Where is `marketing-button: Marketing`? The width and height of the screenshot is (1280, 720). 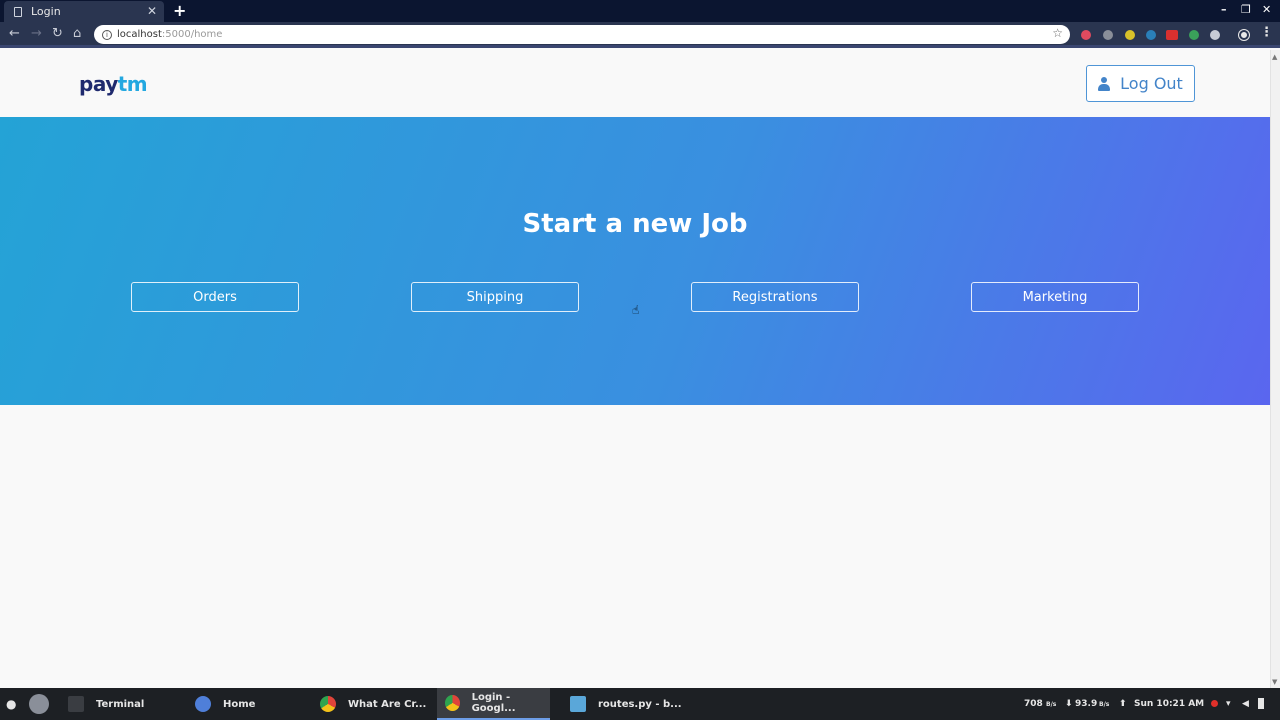
marketing-button: Marketing is located at coordinates (1055, 297).